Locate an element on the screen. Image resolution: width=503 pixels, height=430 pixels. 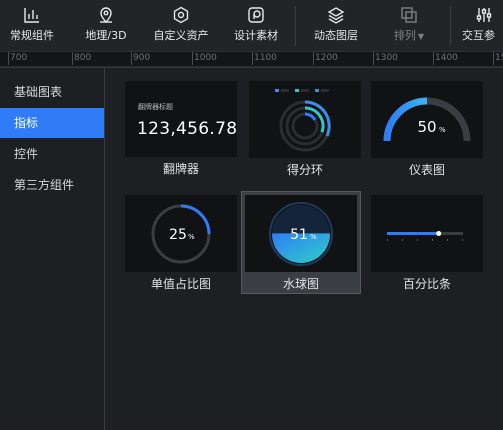
component-card-single-value-ratio: 25 % 单值占比图 is located at coordinates (181, 241).